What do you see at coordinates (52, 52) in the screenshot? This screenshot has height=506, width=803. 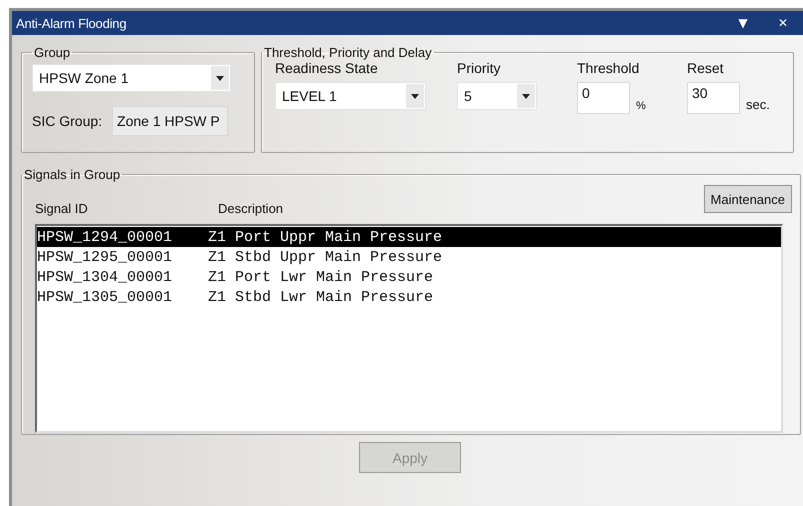 I see `group-legend: Group` at bounding box center [52, 52].